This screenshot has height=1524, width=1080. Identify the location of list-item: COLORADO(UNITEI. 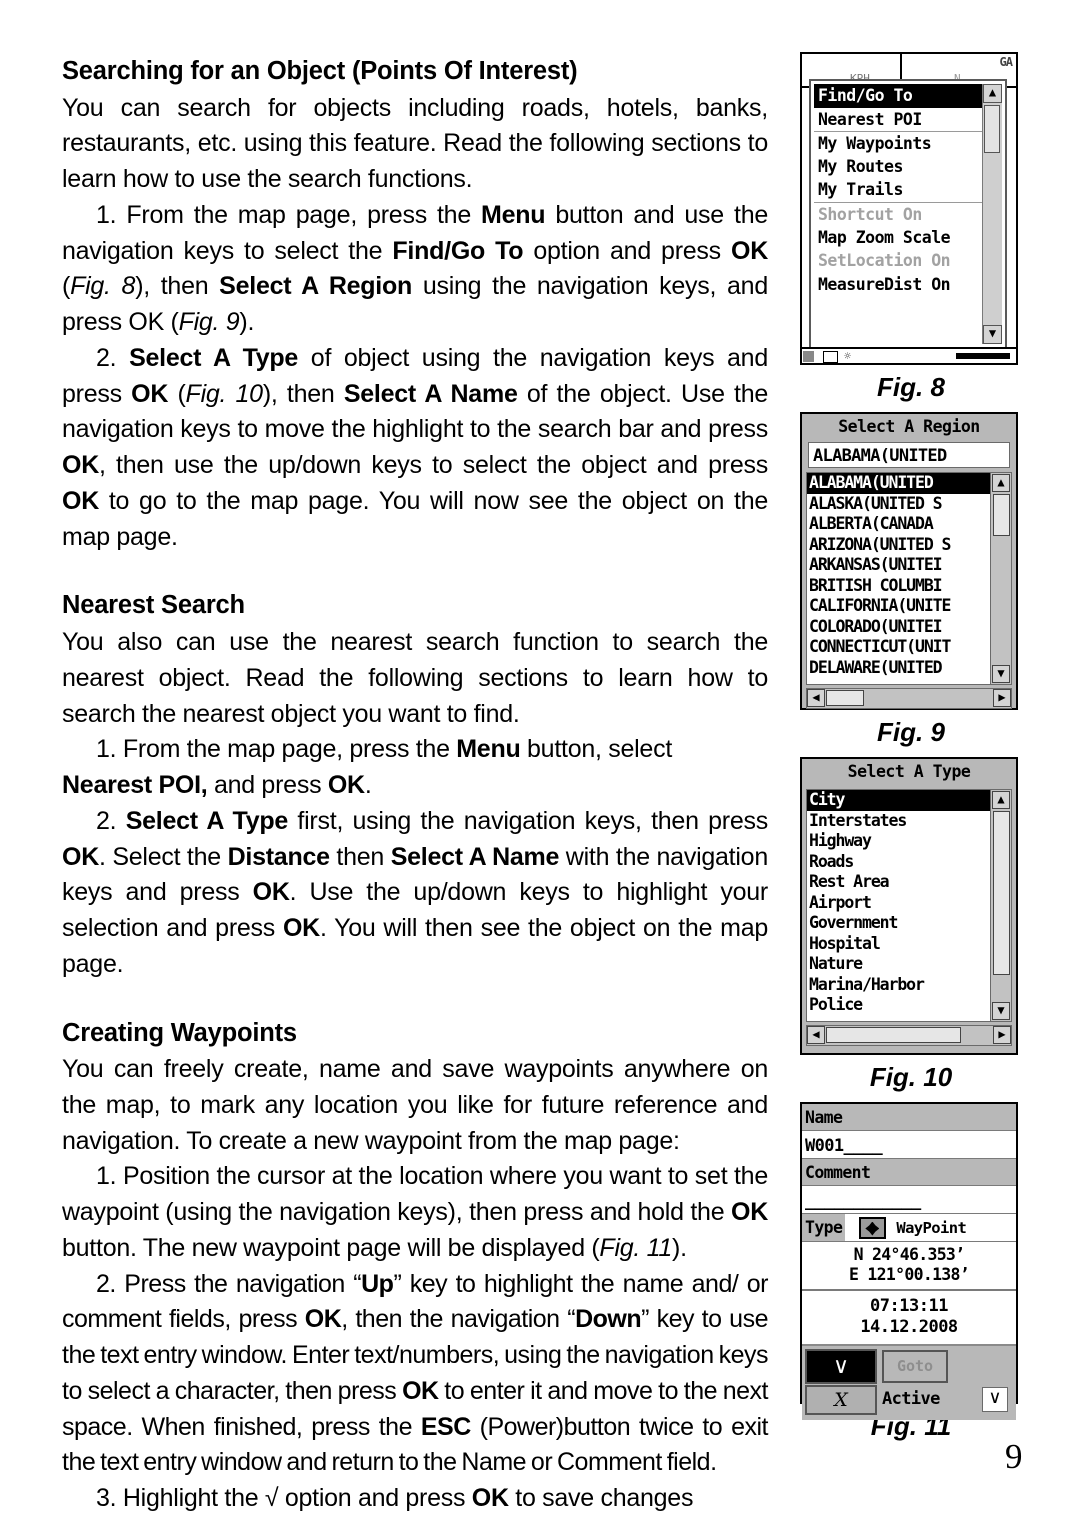
(898, 627).